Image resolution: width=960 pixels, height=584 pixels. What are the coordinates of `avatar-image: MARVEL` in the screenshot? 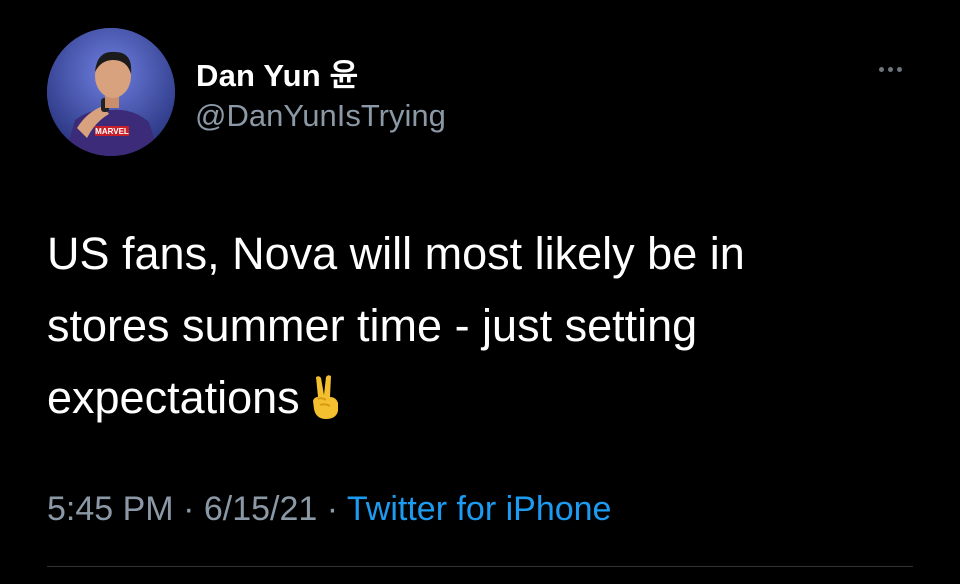 It's located at (111, 92).